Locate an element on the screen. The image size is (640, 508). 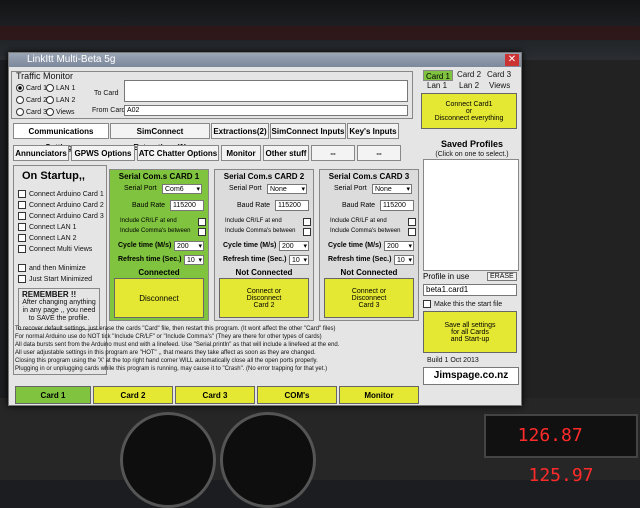
selector-lan-2: Lan 2 is located at coordinates (469, 85).